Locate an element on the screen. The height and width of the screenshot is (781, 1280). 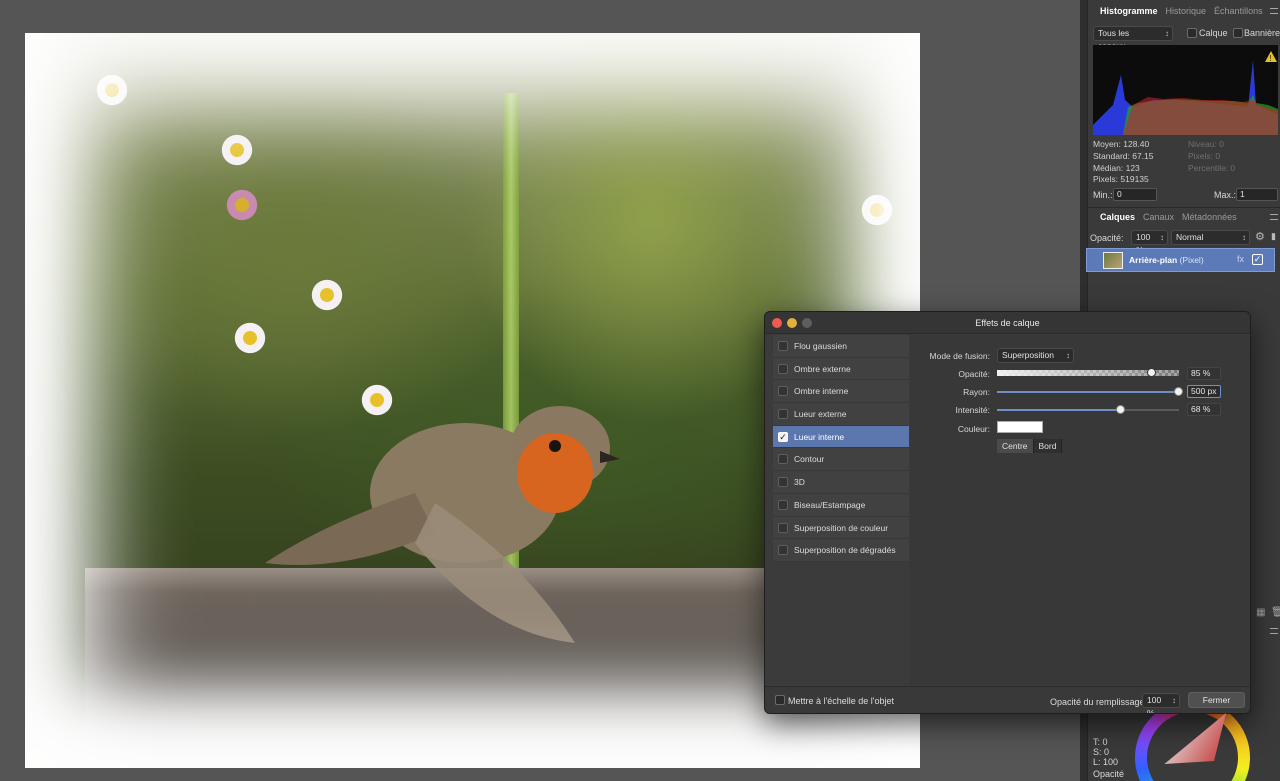
stat-niveau: Niveau: 0 is located at coordinates (1206, 144).